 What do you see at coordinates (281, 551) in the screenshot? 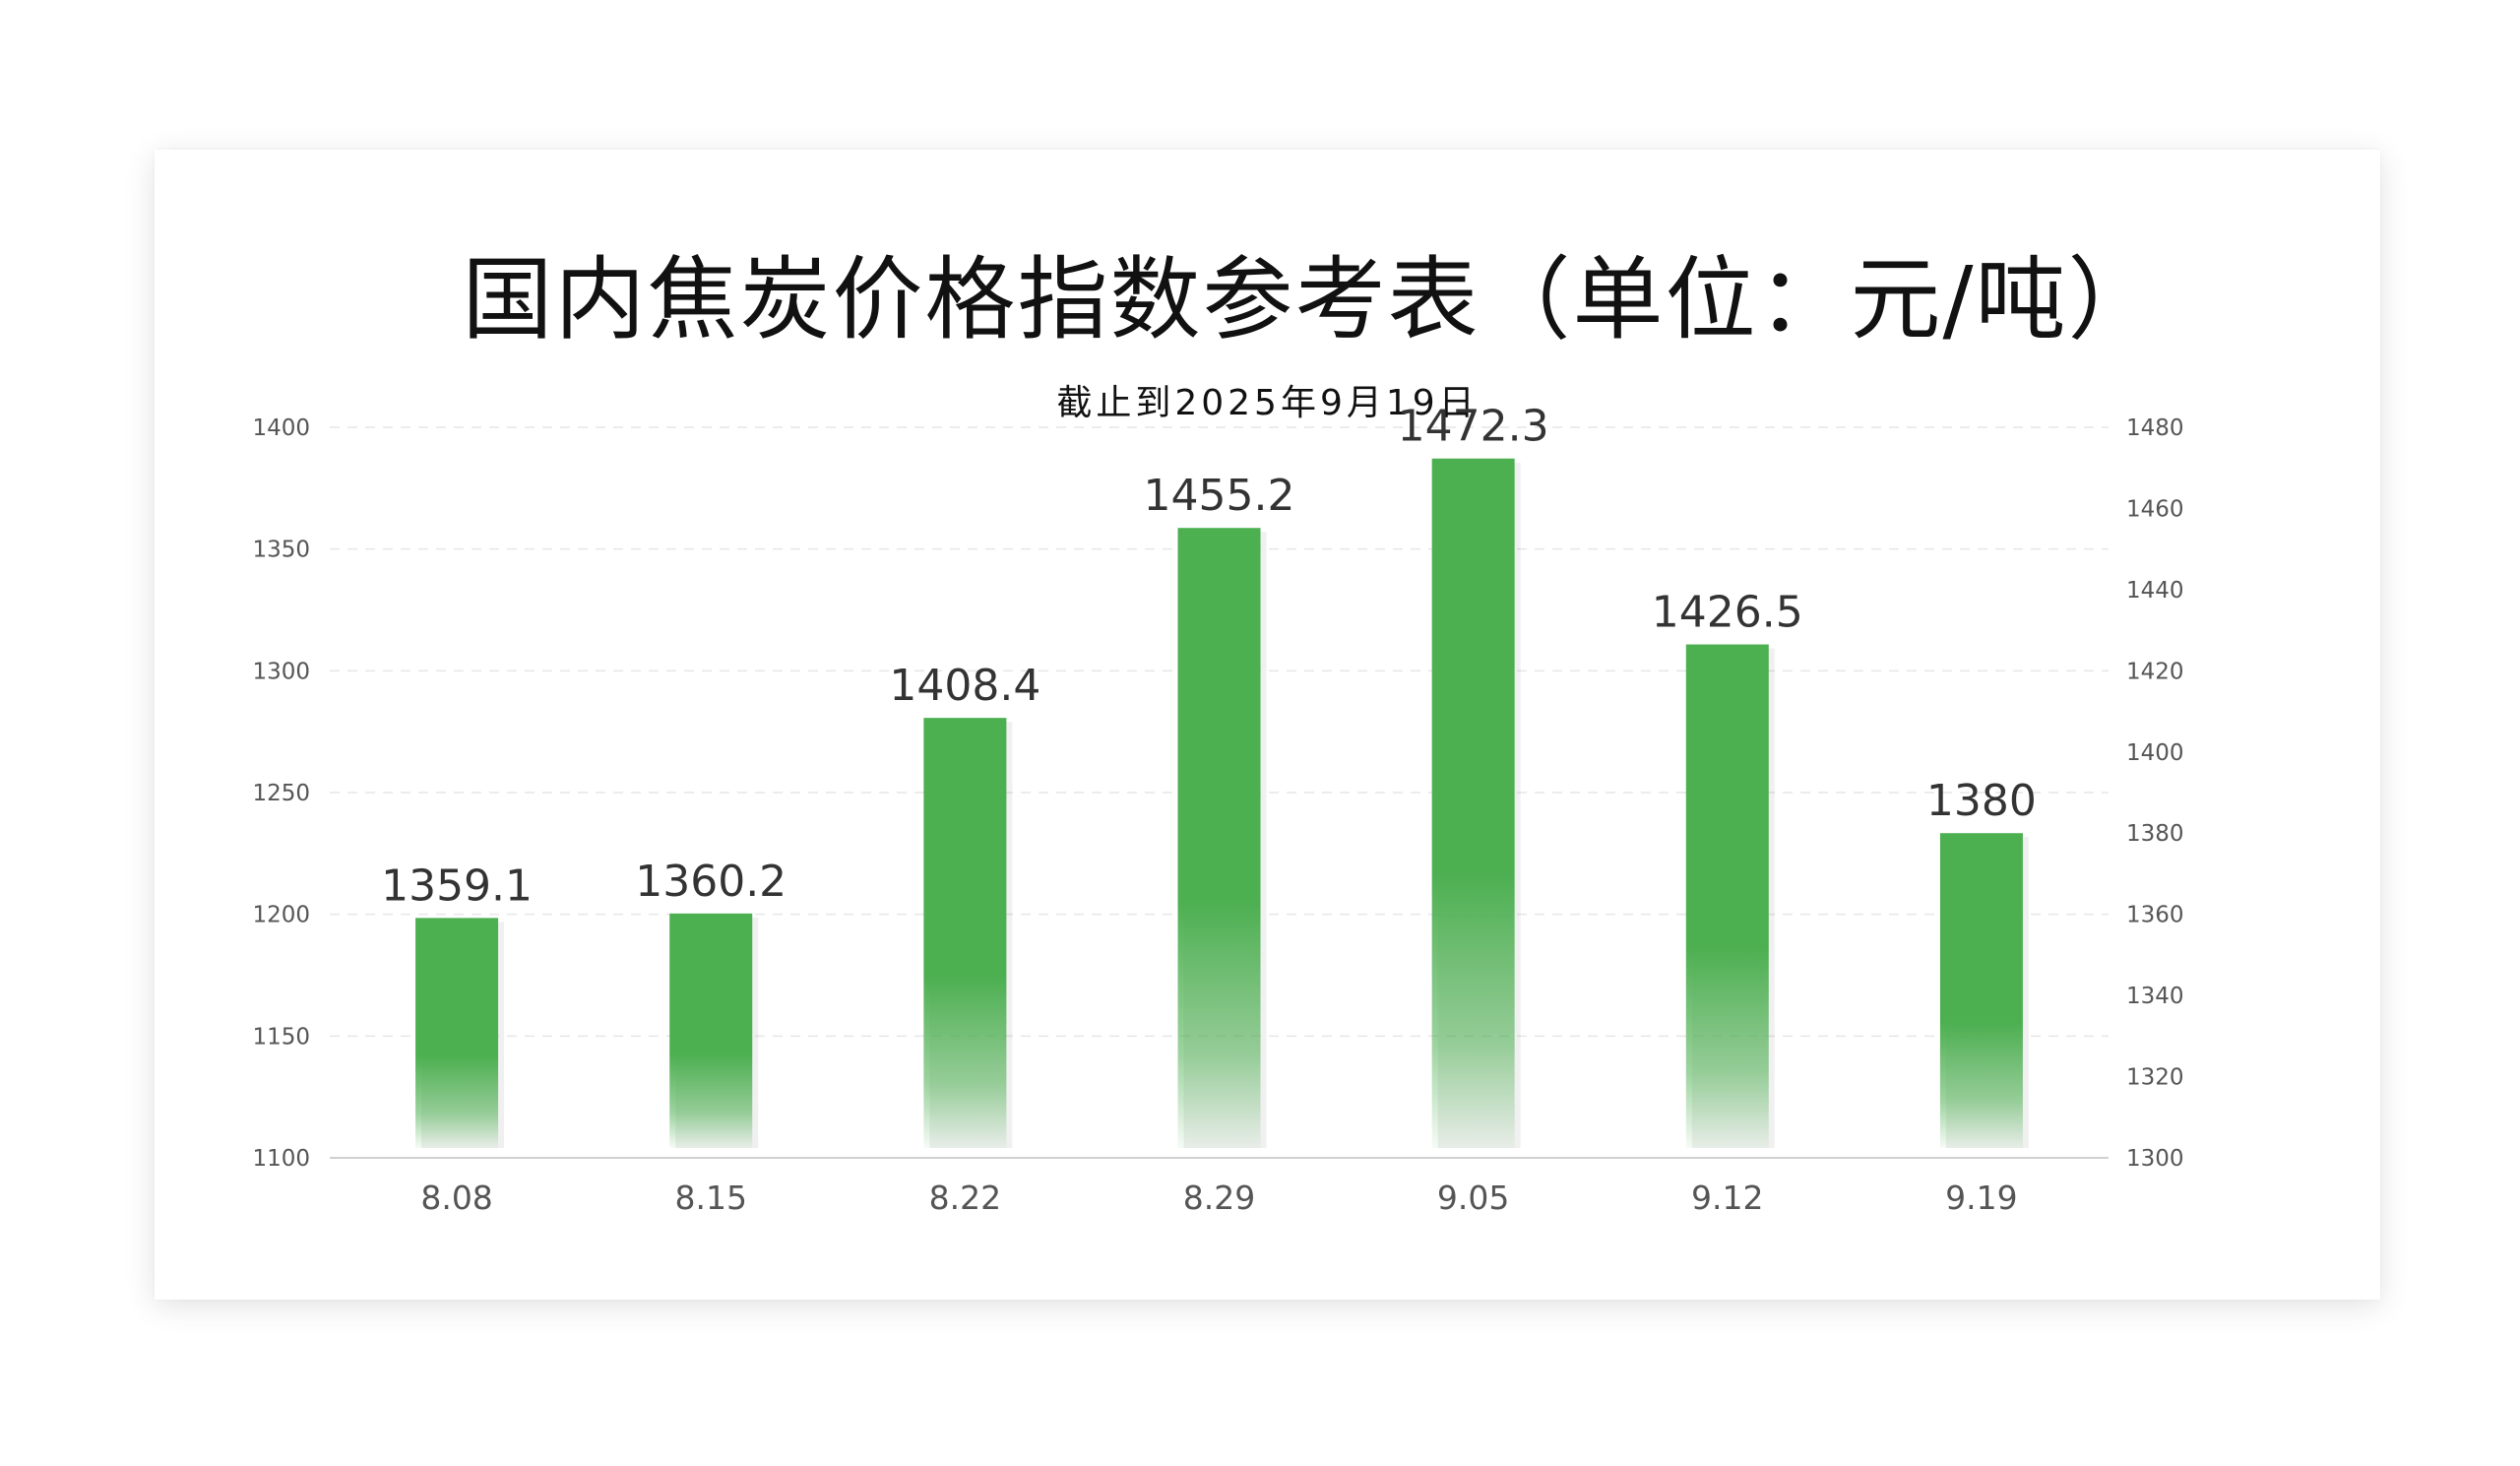
I see `y-left-tick-label: 1350` at bounding box center [281, 551].